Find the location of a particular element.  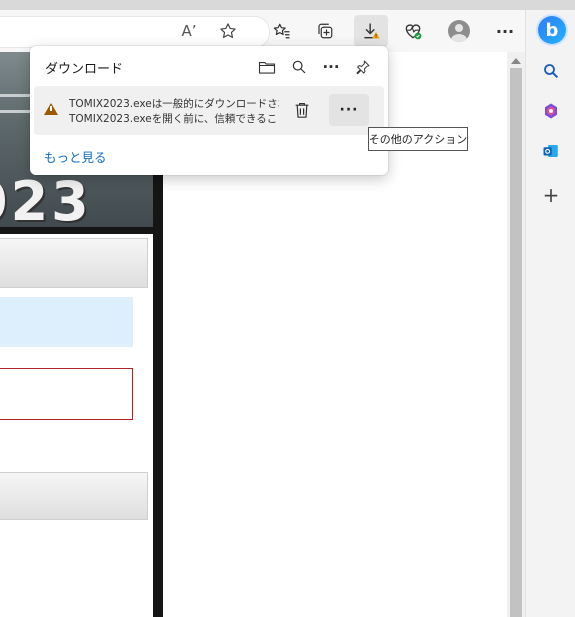

read-aloud-glyph: Aʼ is located at coordinates (189, 31).